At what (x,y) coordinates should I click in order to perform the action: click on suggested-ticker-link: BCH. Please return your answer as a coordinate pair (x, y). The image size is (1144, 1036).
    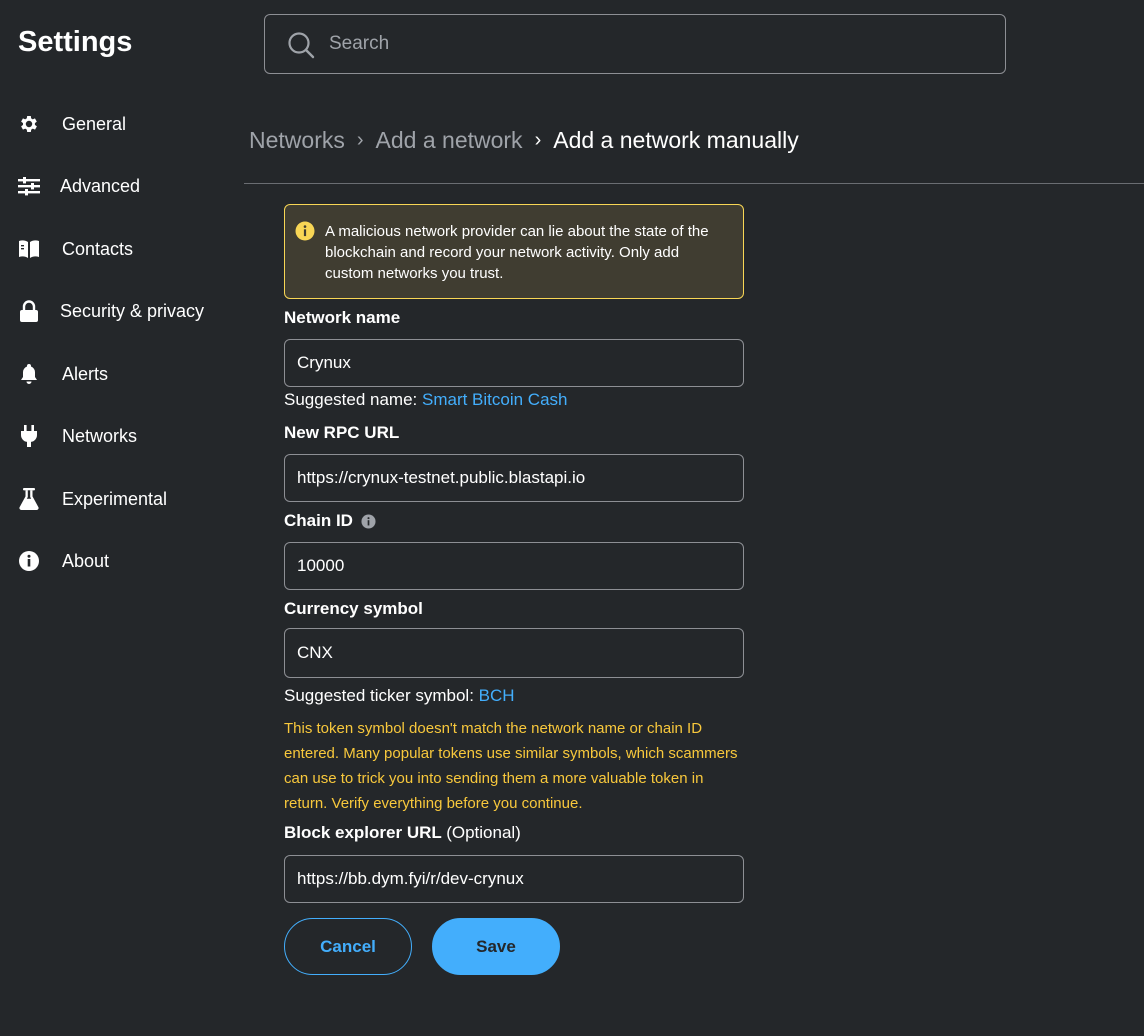
    Looking at the image, I should click on (497, 695).